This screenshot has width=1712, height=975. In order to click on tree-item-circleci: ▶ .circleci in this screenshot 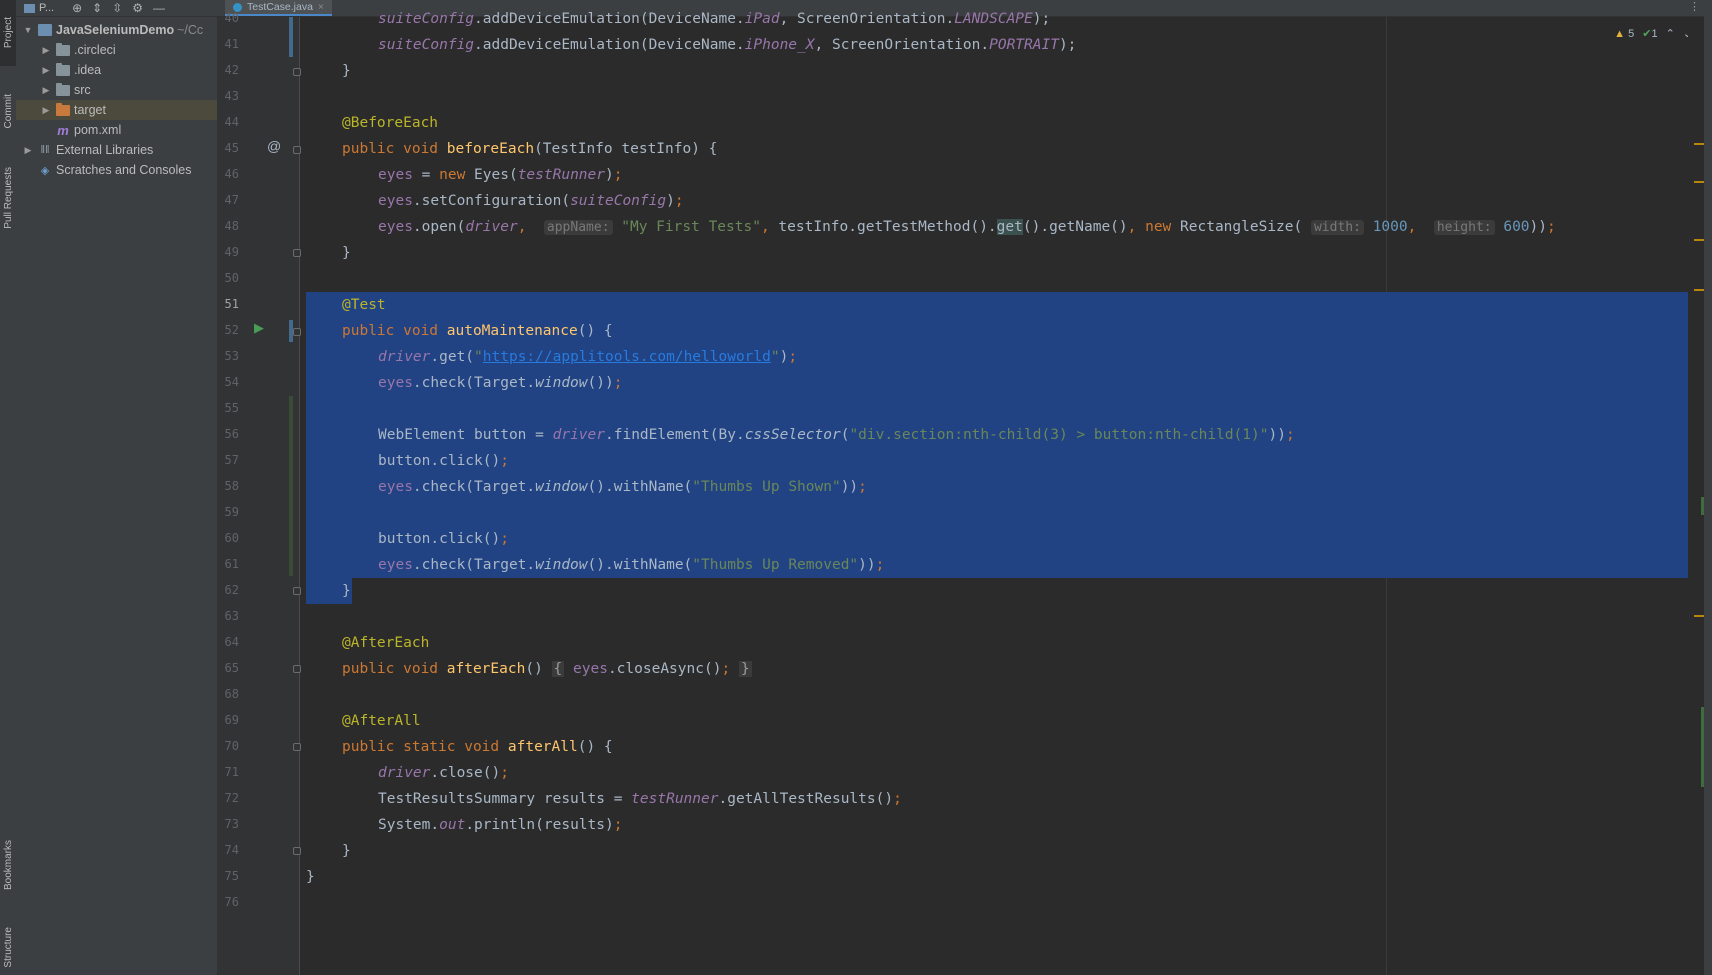, I will do `click(116, 50)`.